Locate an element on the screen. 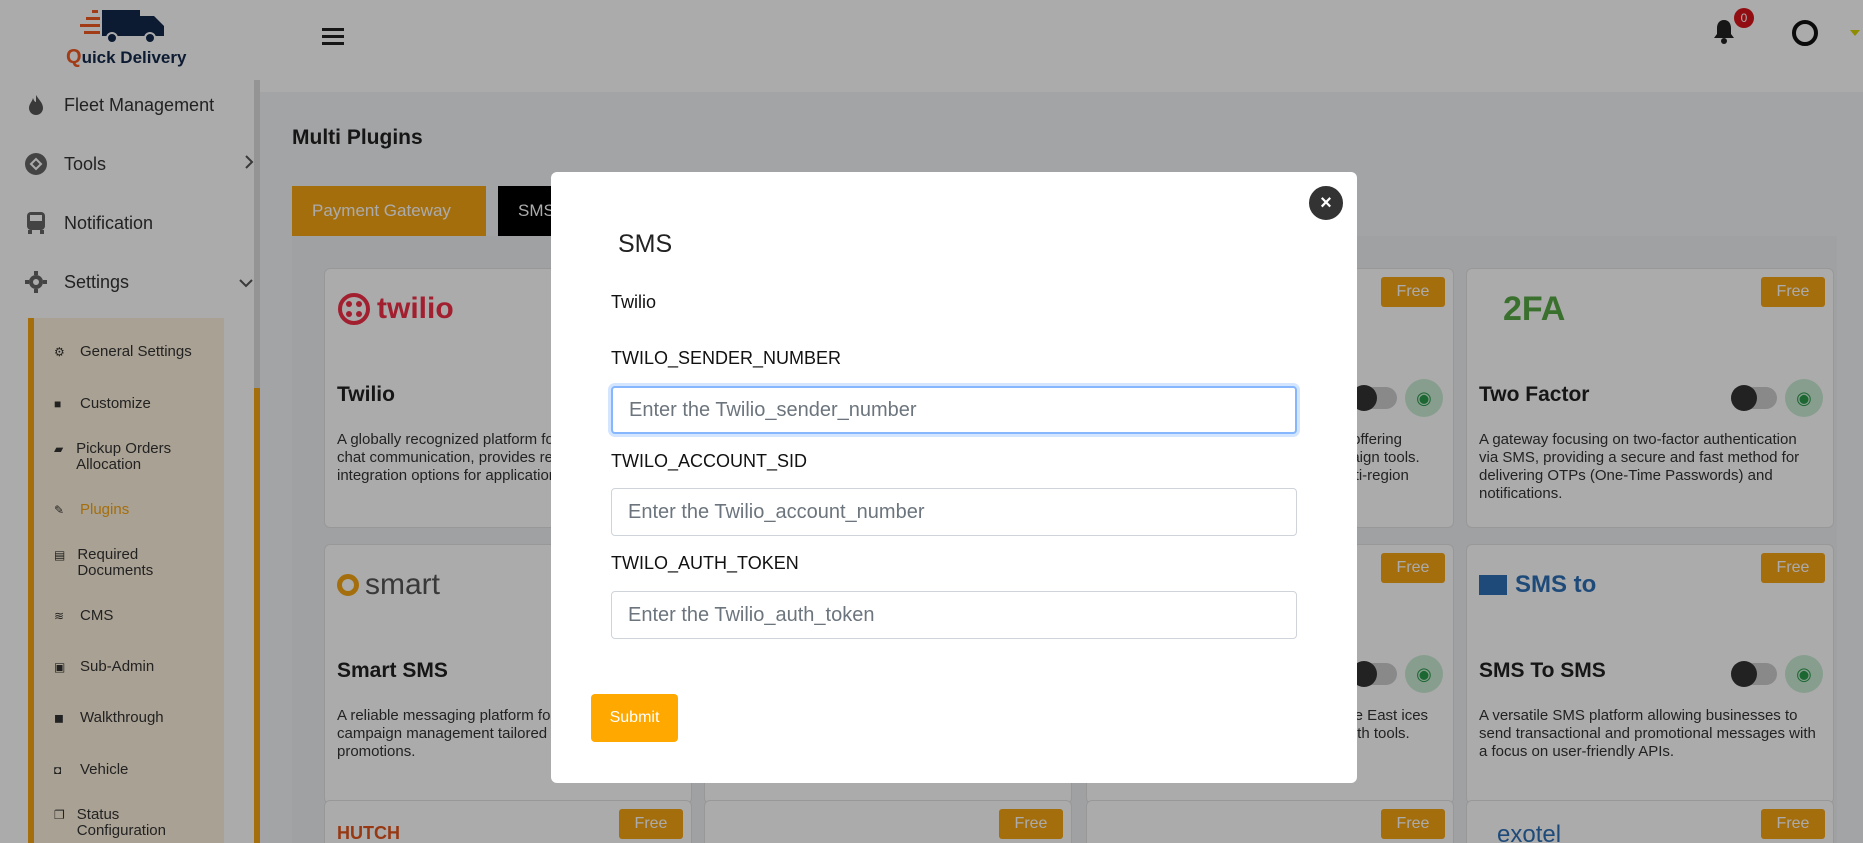  auth-token-input is located at coordinates (954, 615).